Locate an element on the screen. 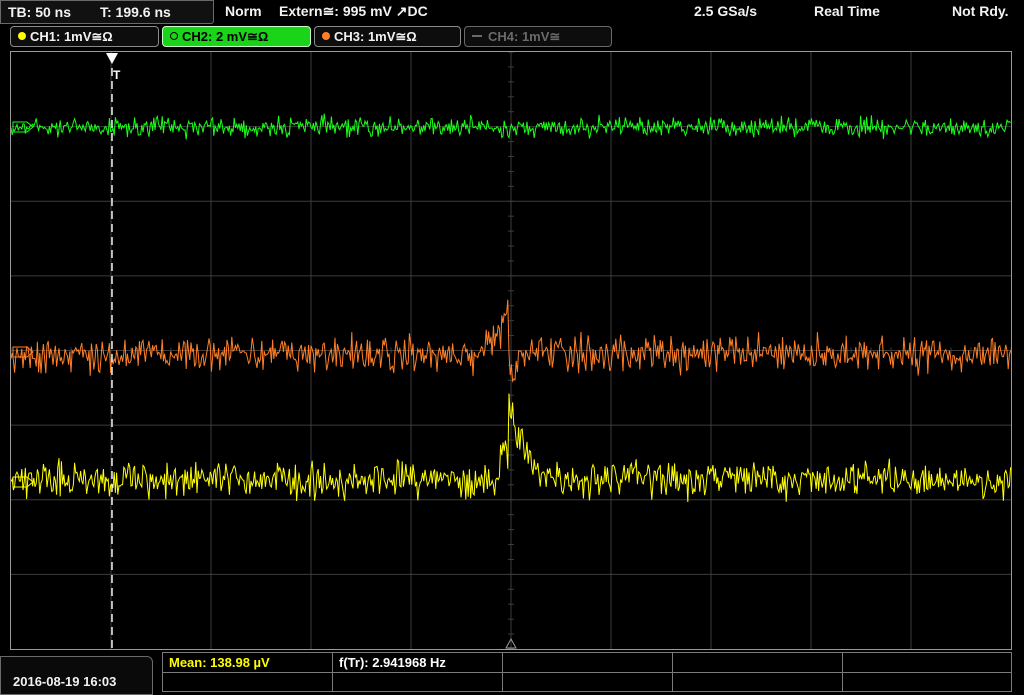 This screenshot has height=695, width=1024. ch4-label: CH4: 1mV≅ is located at coordinates (524, 36).